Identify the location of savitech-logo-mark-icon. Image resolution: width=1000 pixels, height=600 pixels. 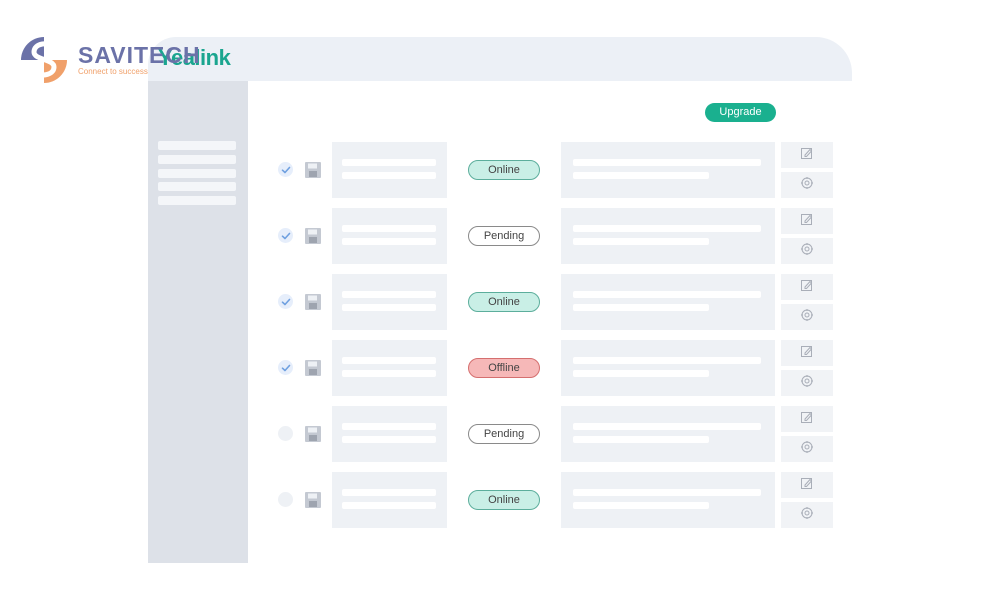
(44, 60).